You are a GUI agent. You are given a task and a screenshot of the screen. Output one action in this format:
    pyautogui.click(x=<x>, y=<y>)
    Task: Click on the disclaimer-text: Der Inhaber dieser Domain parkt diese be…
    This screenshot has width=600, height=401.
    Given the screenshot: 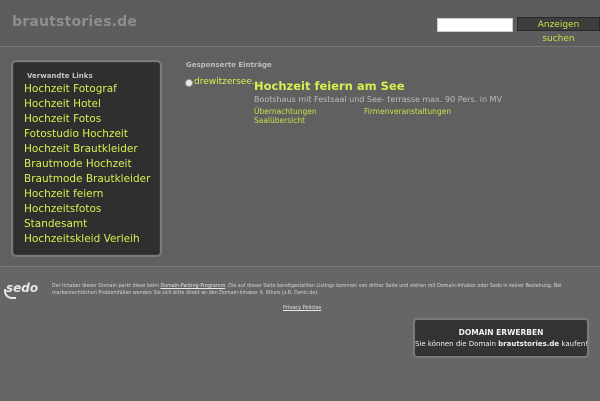 What is the action you would take?
    pyautogui.click(x=322, y=290)
    